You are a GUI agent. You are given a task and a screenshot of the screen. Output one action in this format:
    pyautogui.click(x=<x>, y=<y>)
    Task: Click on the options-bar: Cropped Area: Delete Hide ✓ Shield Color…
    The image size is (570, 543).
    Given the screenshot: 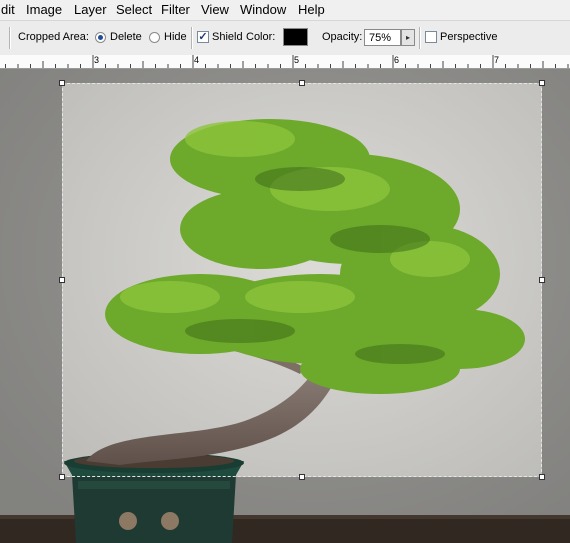 What is the action you would take?
    pyautogui.click(x=285, y=38)
    